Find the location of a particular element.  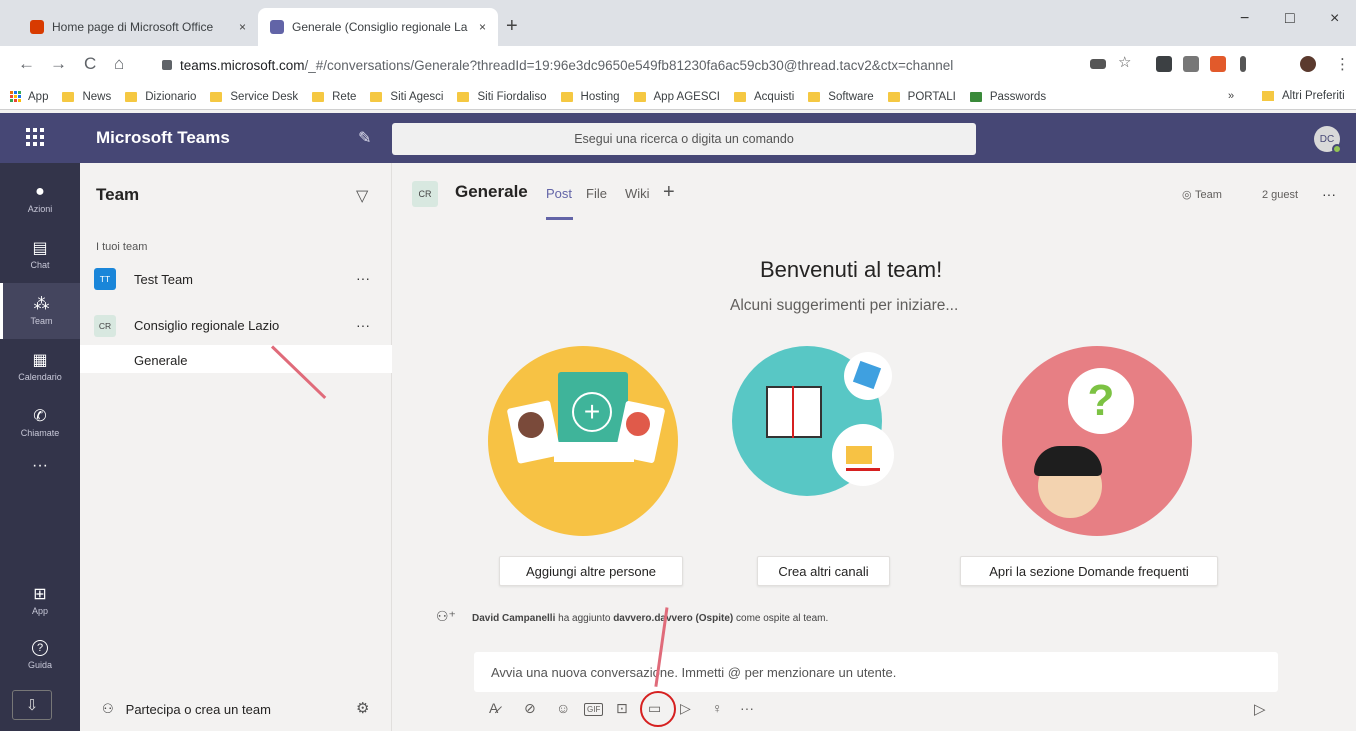

back-button: ← is located at coordinates (26, 64).